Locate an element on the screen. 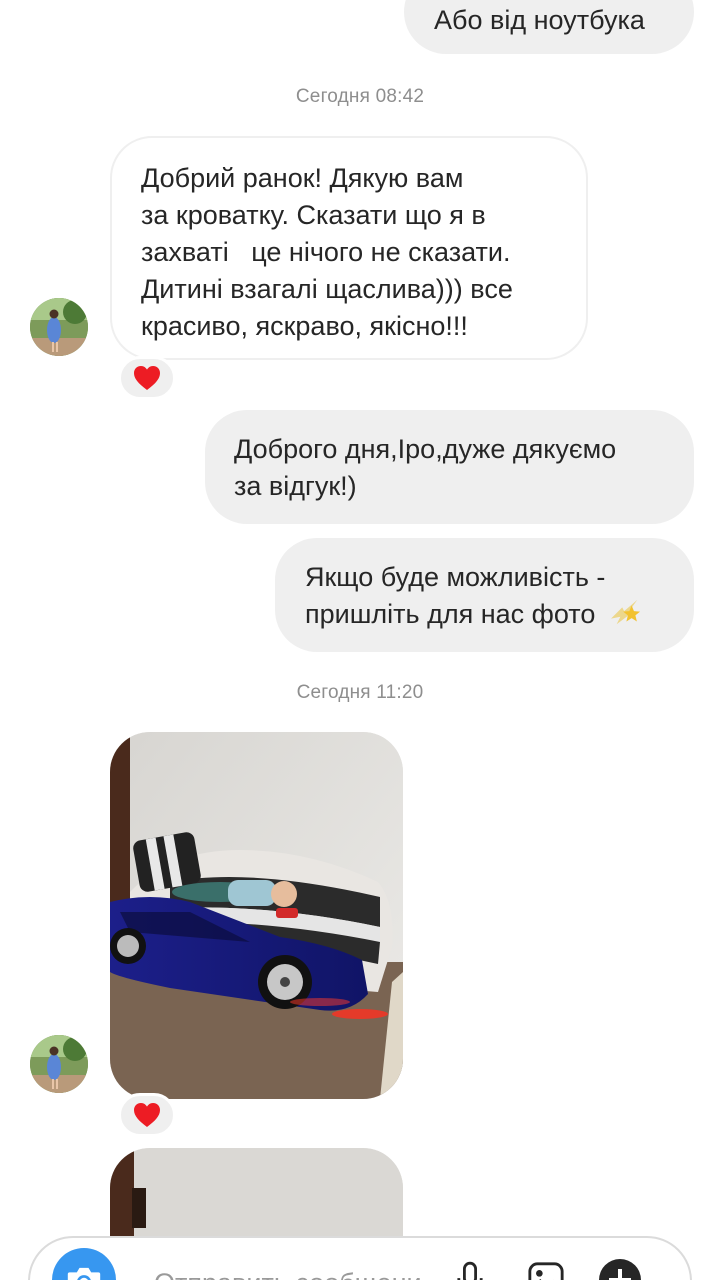 Image resolution: width=720 pixels, height=1280 pixels. microphone-button is located at coordinates (470, 1269).